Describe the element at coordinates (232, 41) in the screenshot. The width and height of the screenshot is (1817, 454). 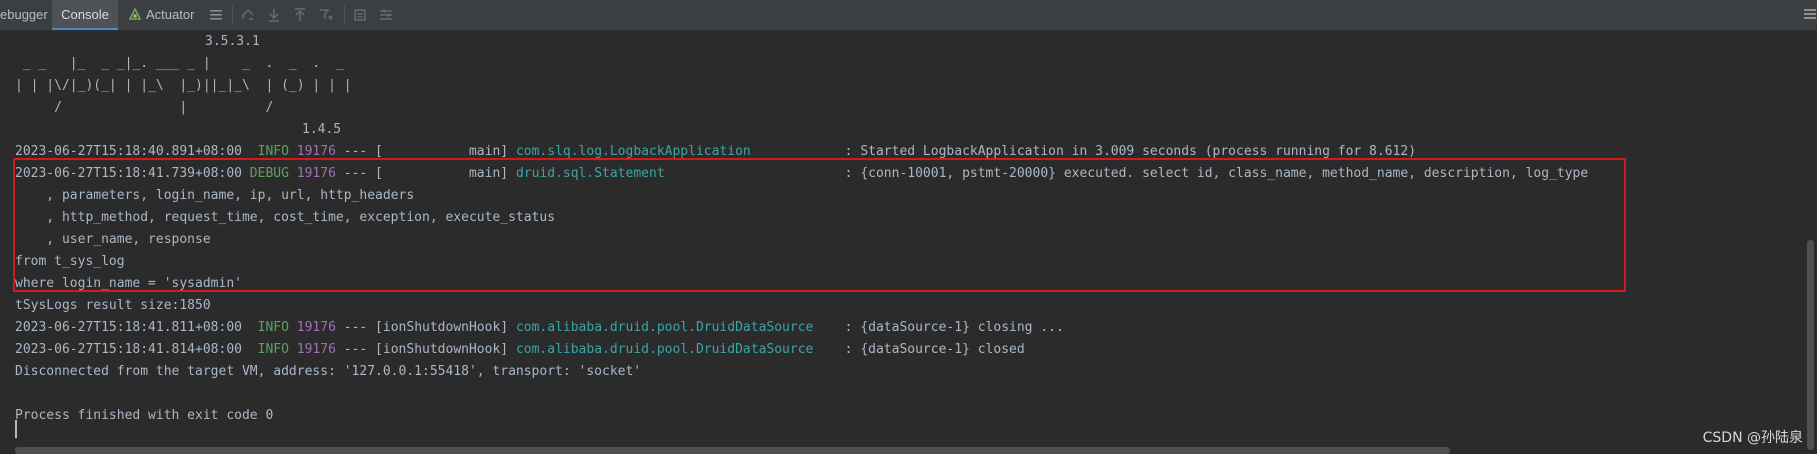
I see `banner-version: 3.5.3.1` at that location.